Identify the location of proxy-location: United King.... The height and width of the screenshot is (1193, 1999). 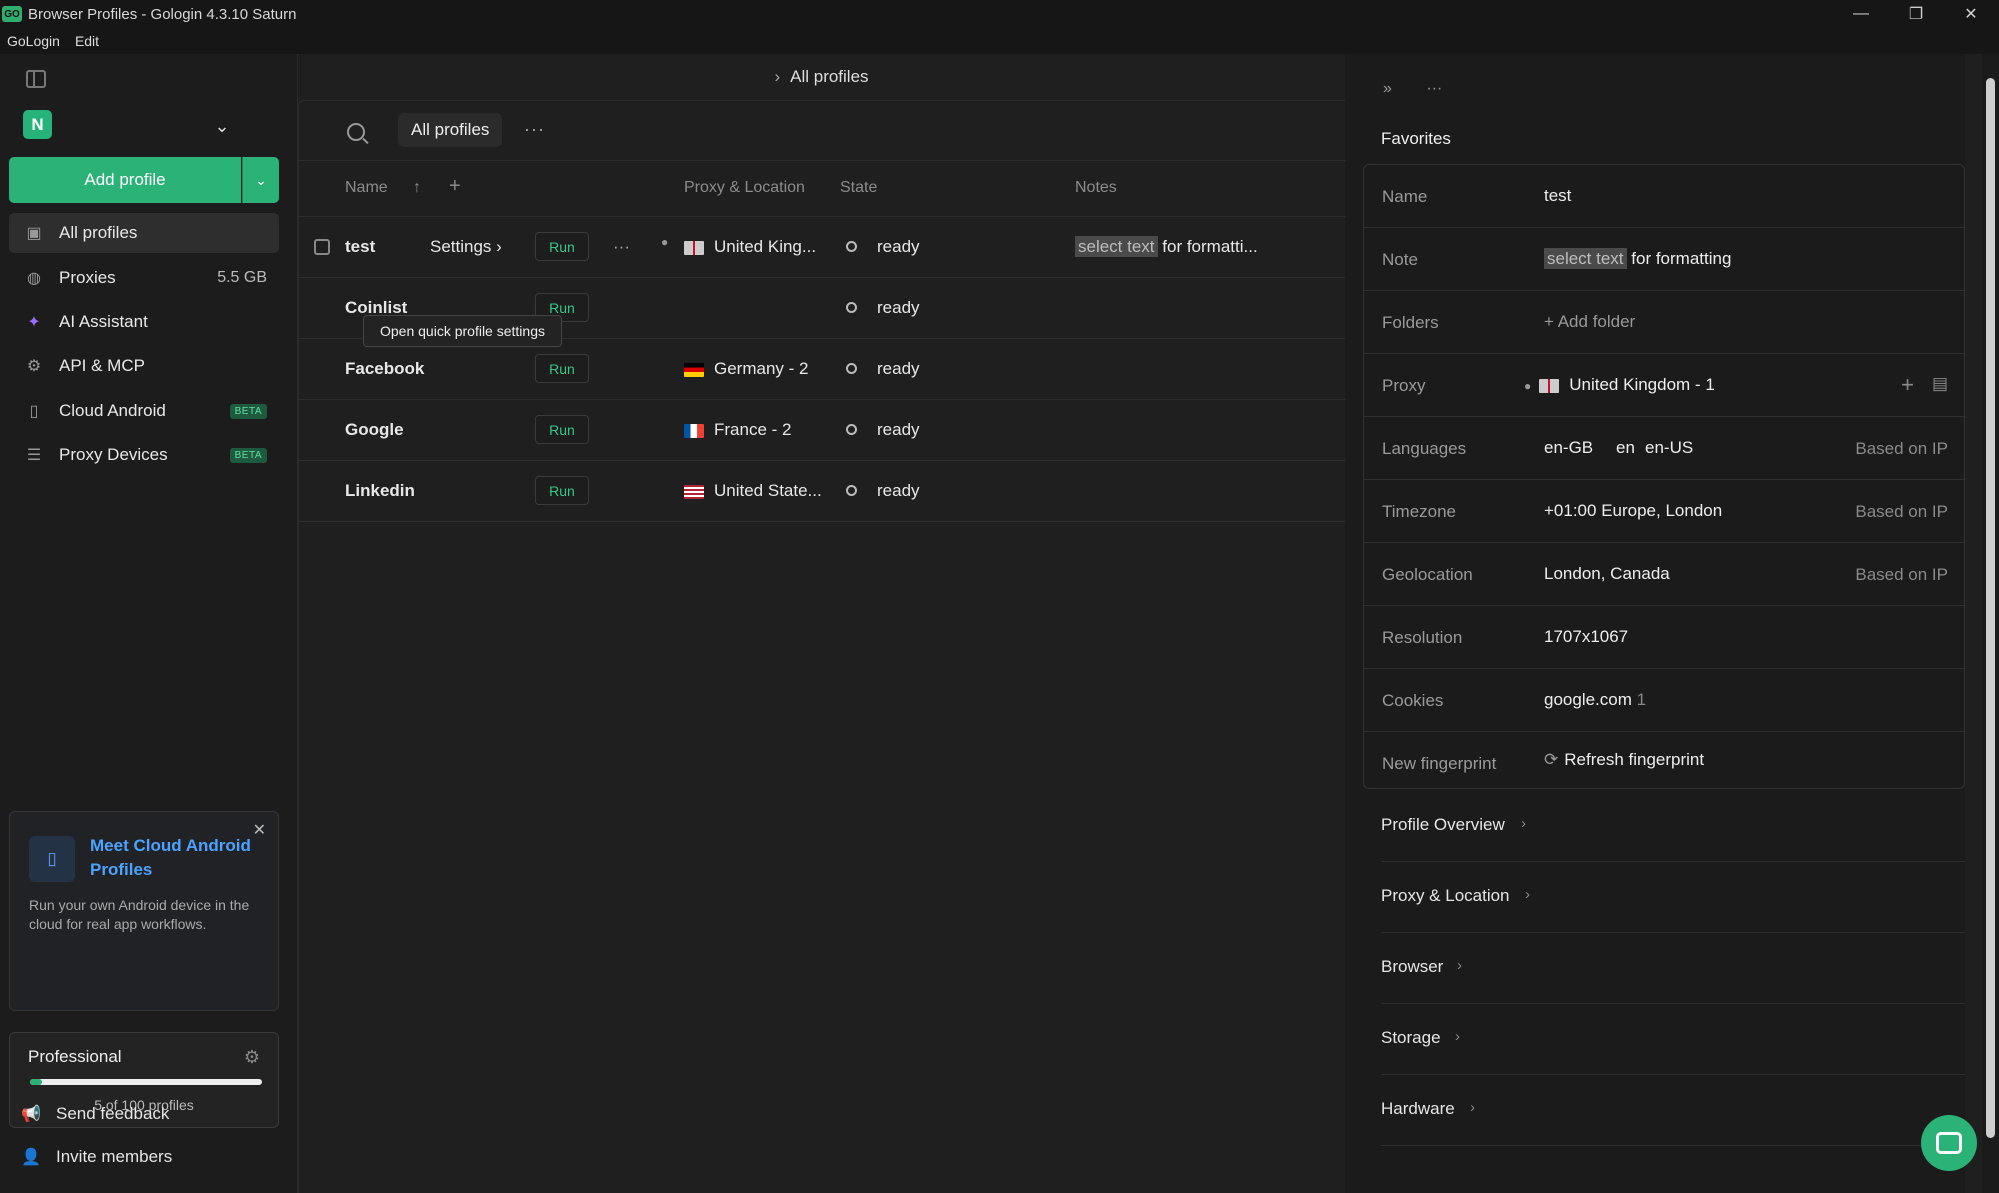
(750, 247).